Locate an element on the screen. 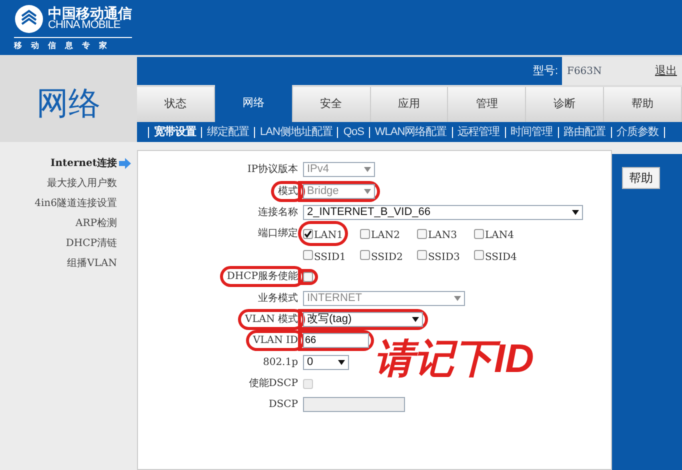 The image size is (682, 470). sidebar-item: 最大接入用户数 is located at coordinates (82, 183).